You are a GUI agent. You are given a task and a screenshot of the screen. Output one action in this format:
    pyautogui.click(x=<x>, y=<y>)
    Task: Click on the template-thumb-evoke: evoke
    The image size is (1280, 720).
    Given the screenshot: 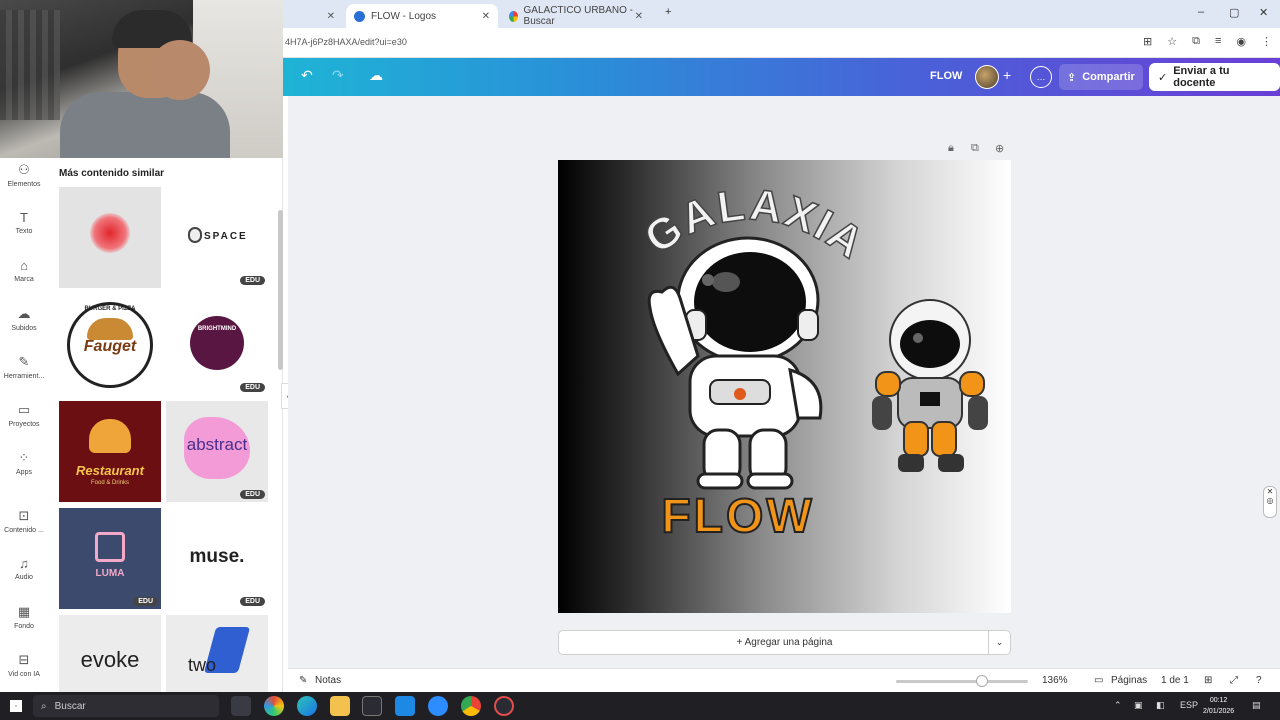 What is the action you would take?
    pyautogui.click(x=110, y=653)
    